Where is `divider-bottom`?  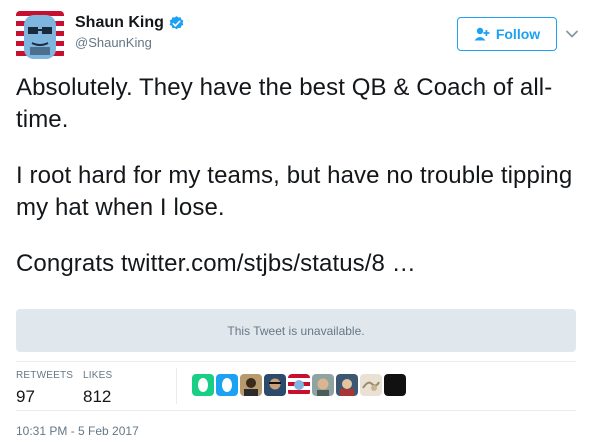
divider-bottom is located at coordinates (296, 410).